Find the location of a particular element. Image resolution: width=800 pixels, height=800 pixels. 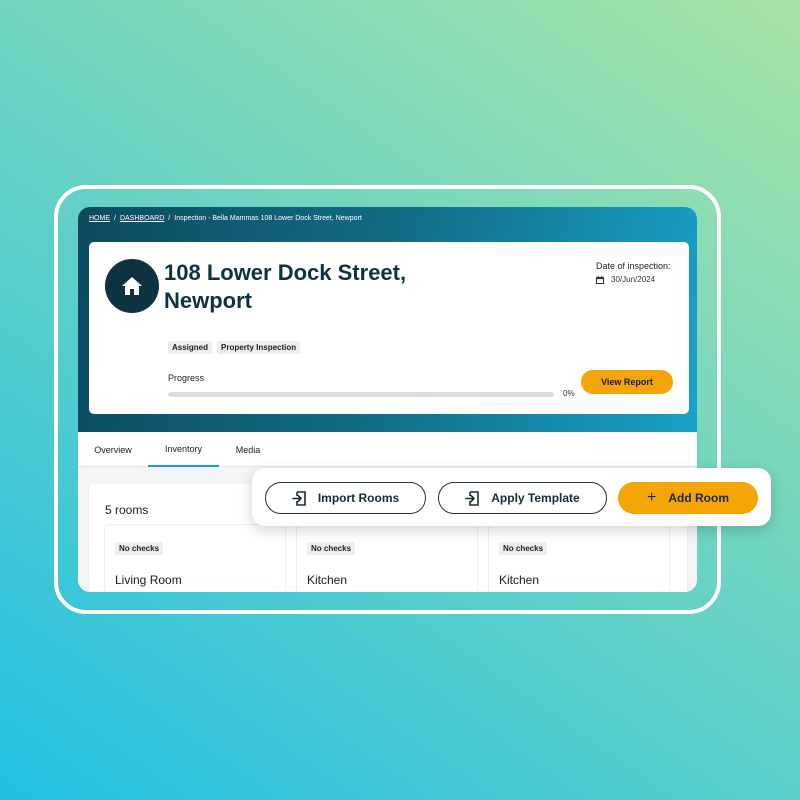

title-line-1: 108 Lower Dock Street, is located at coordinates (285, 272).